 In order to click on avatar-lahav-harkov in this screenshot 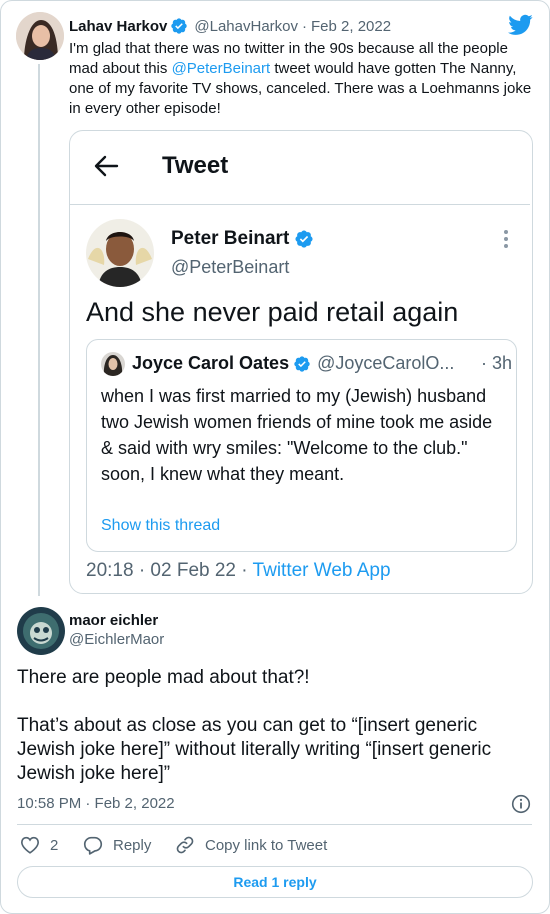, I will do `click(40, 36)`.